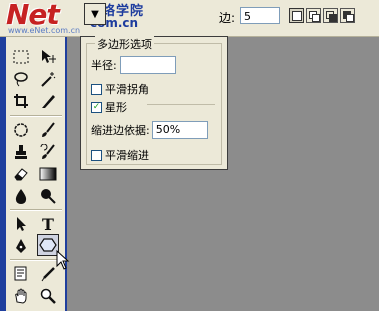 The width and height of the screenshot is (379, 311). I want to click on zoom-tool-icon, so click(48, 296).